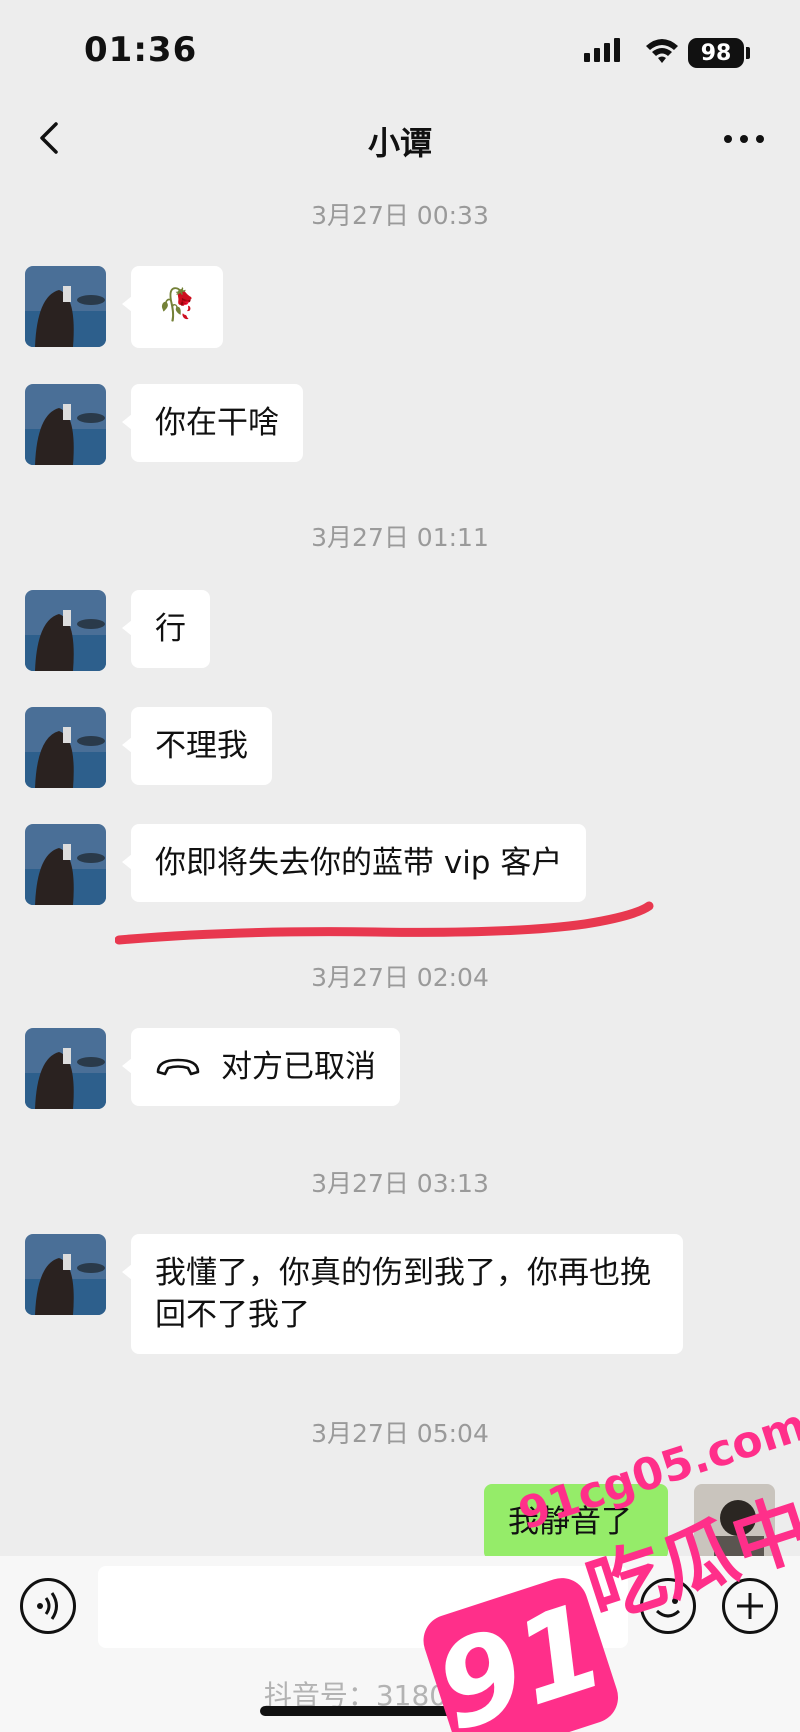 This screenshot has height=1732, width=800. Describe the element at coordinates (298, 1067) in the screenshot. I see `call-status-text: 对方已取消` at that location.